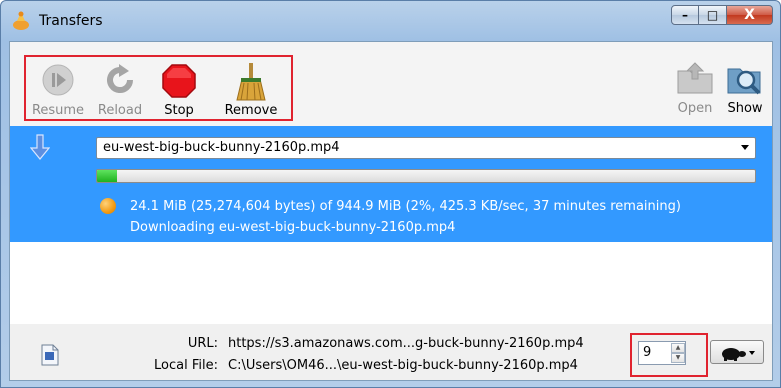 This screenshot has width=781, height=388. I want to click on close-icon: X, so click(749, 15).